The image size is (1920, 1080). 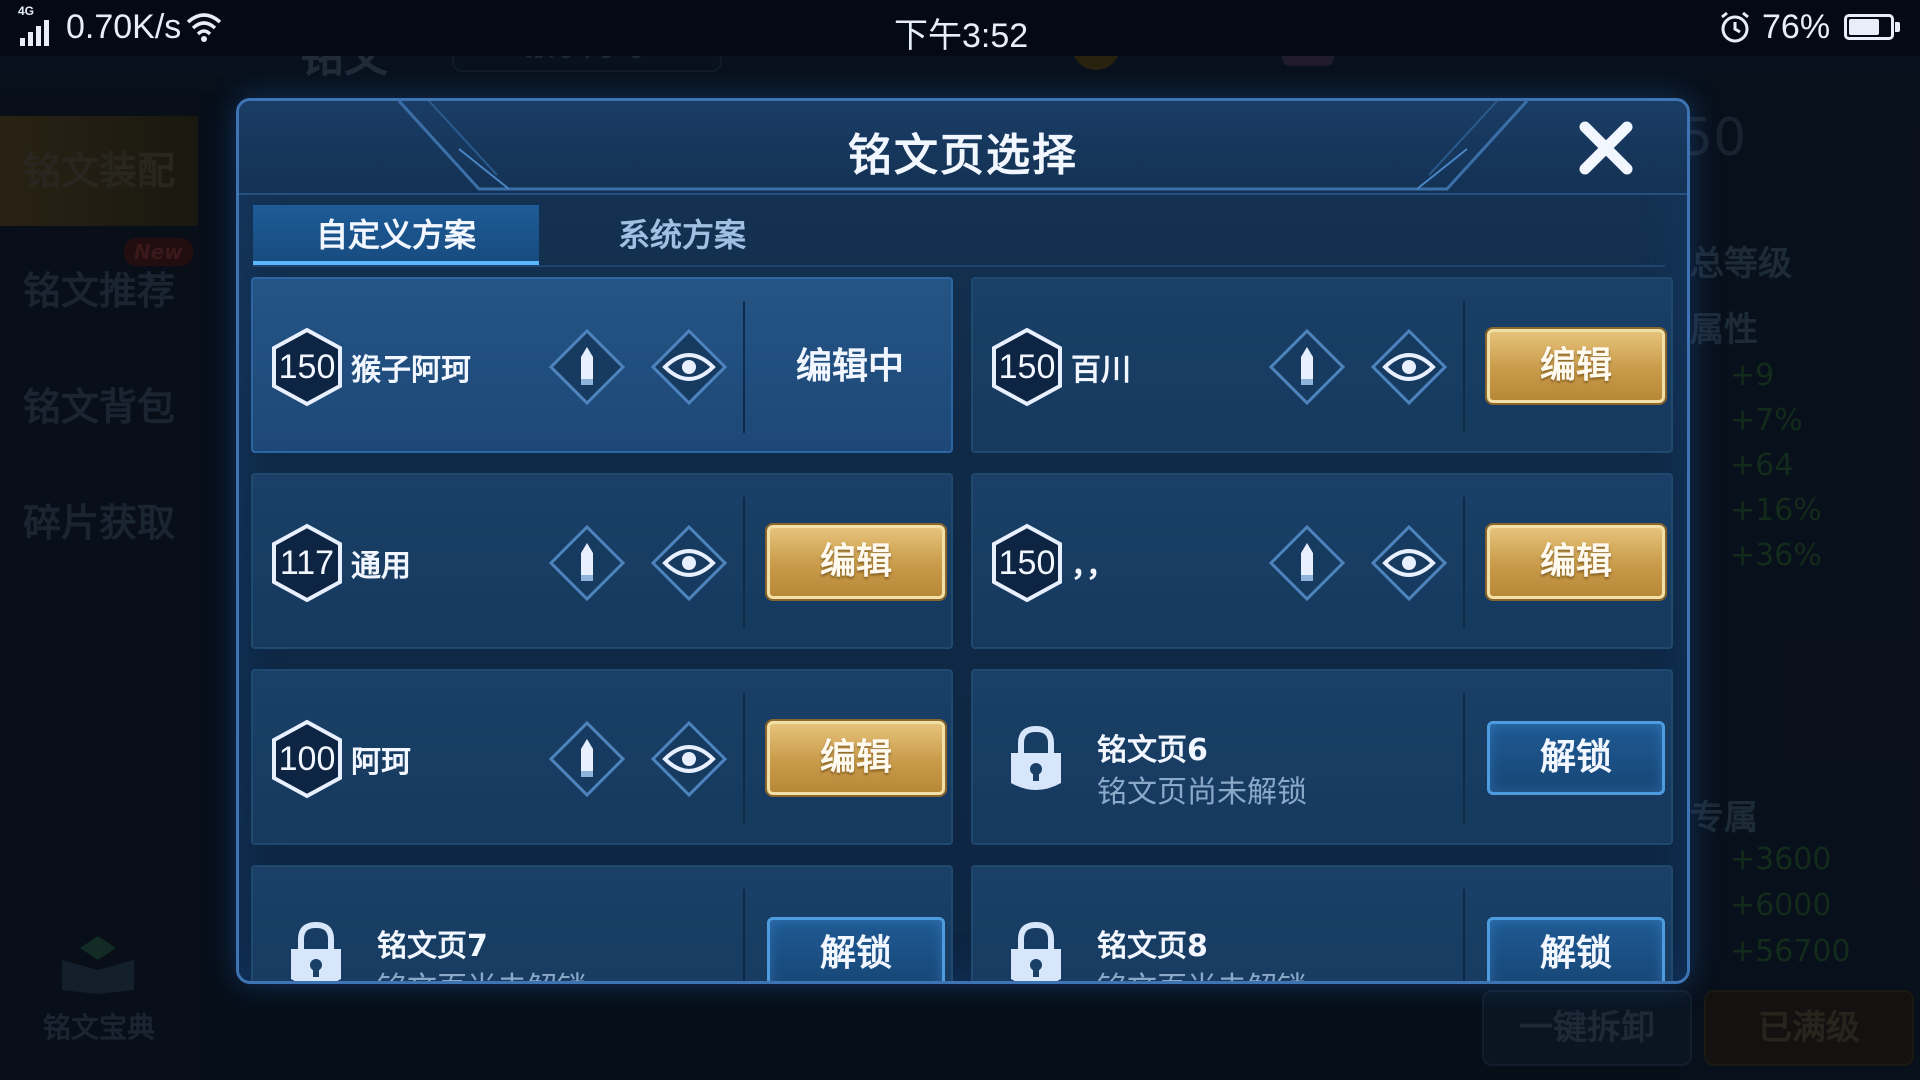 I want to click on rune-page-card: 150 百川 编辑, so click(x=1322, y=365).